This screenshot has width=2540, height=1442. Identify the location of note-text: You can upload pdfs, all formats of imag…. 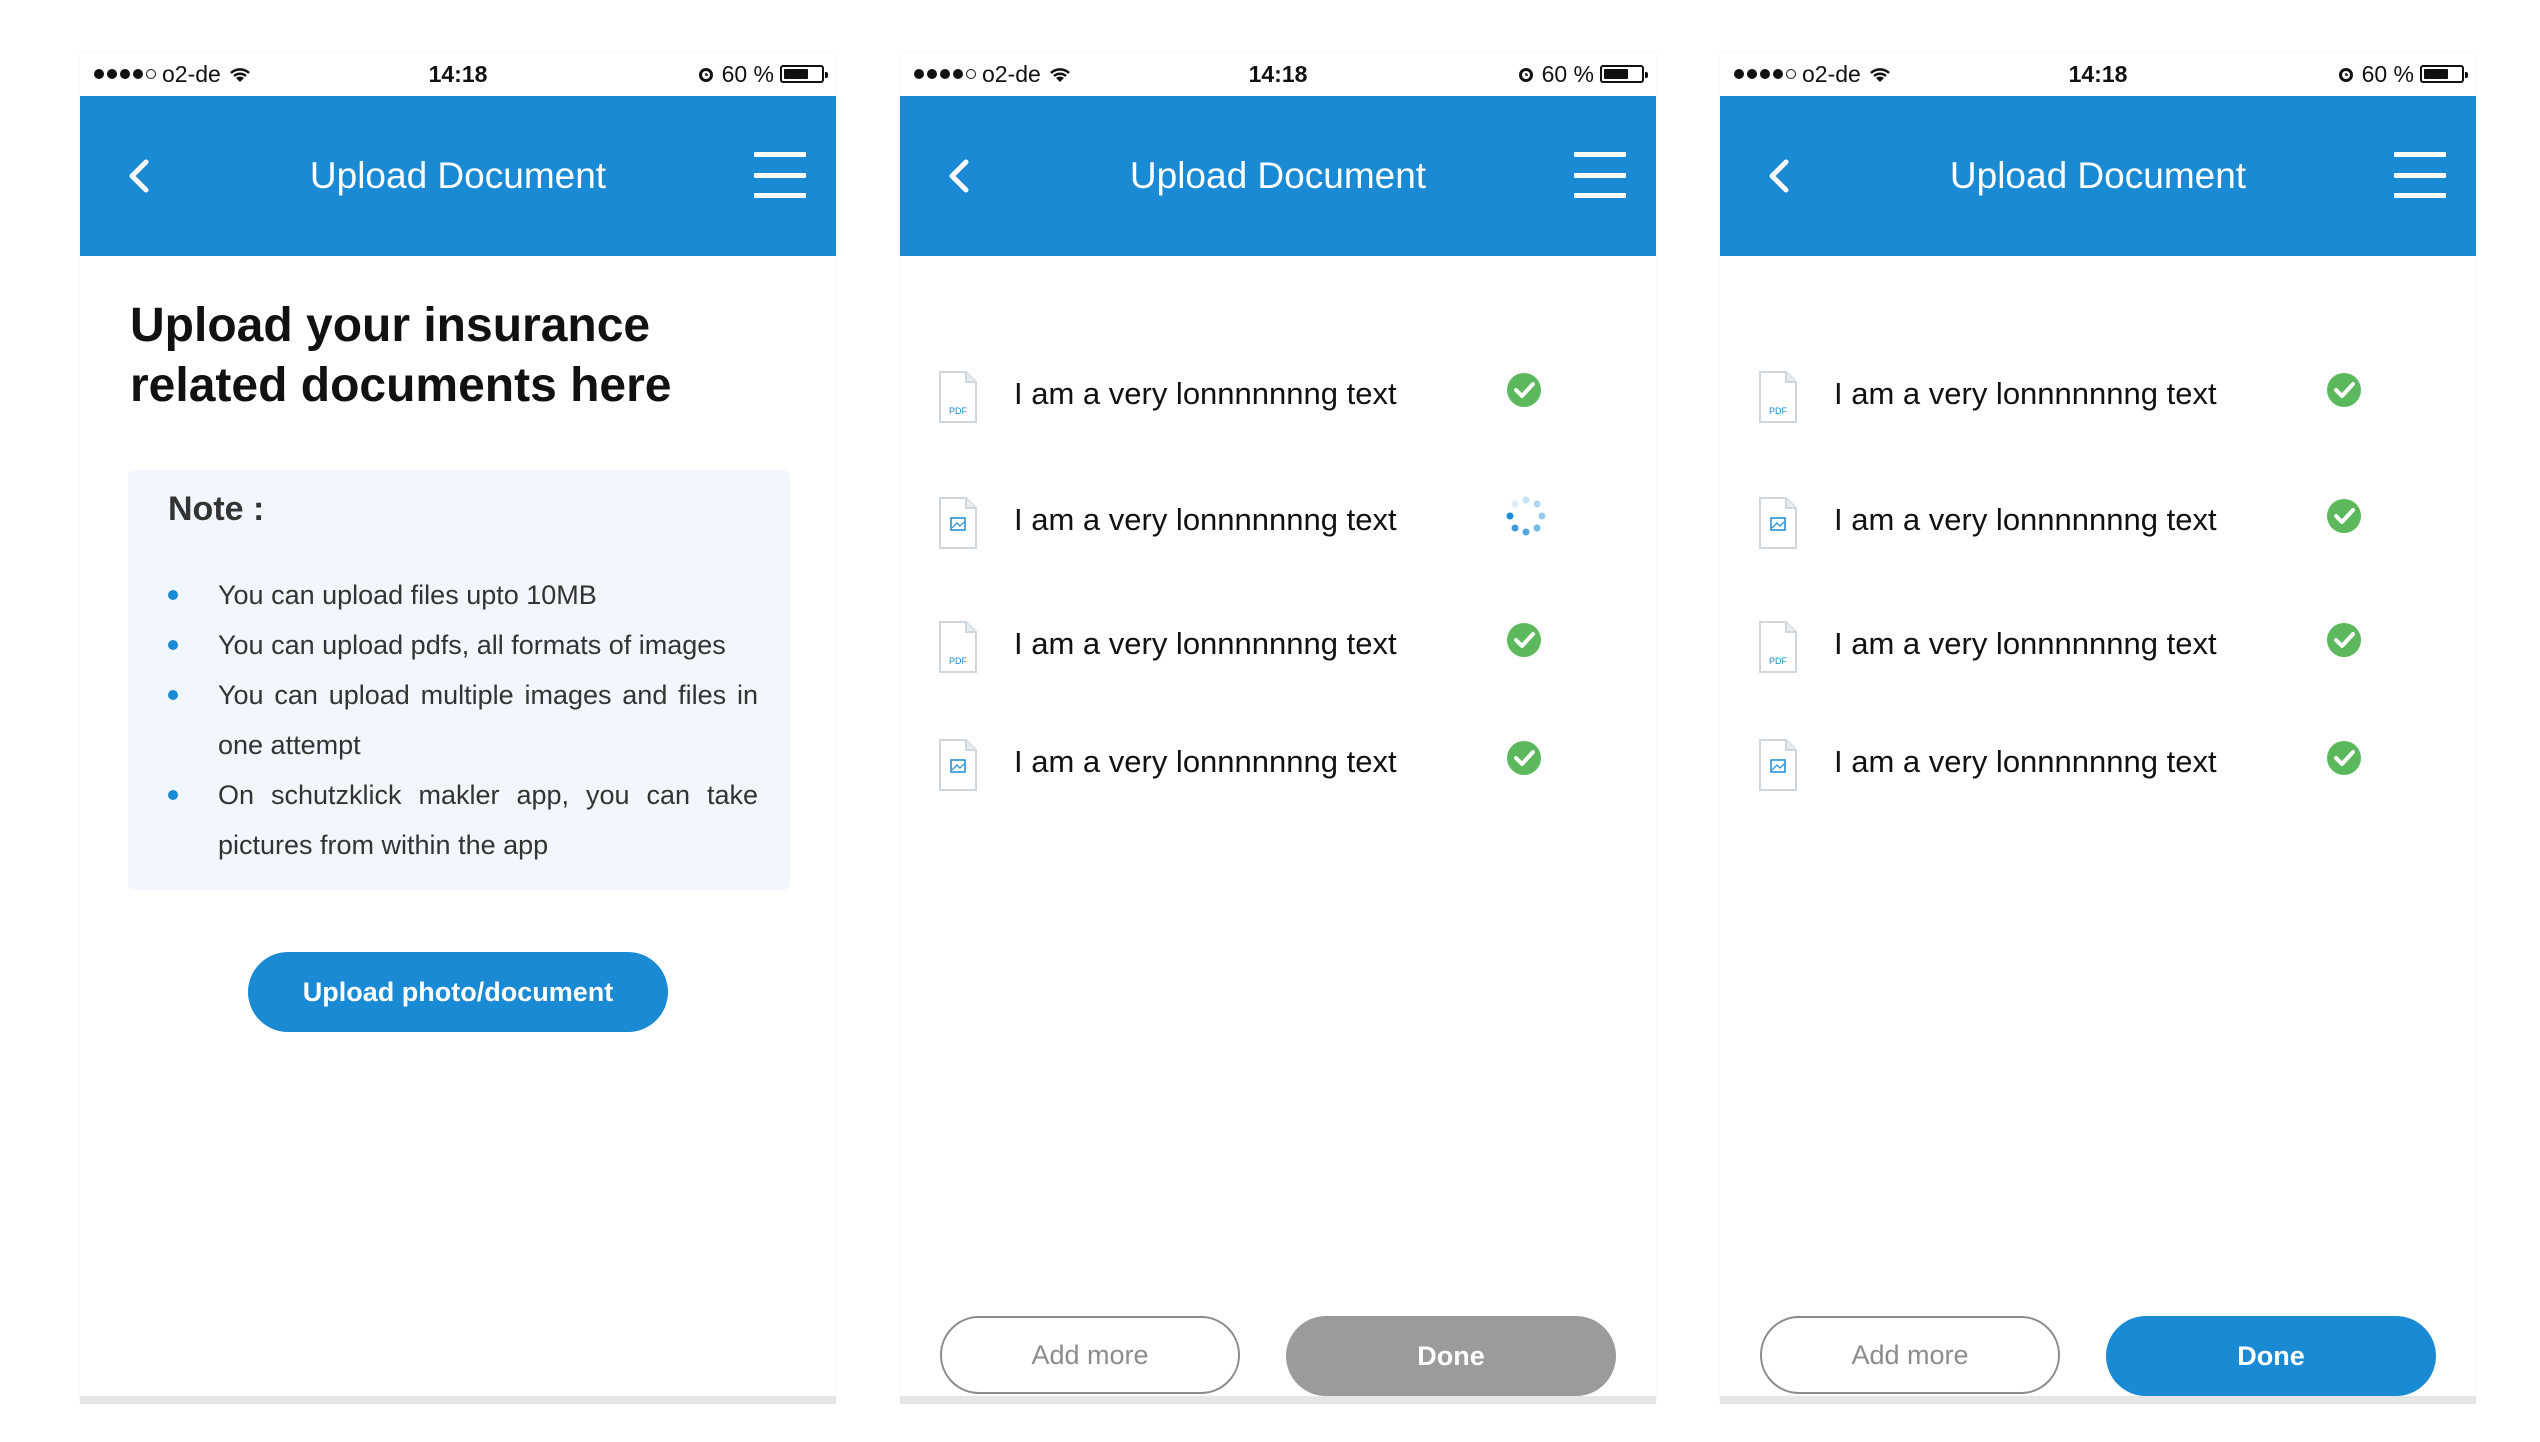
(472, 645).